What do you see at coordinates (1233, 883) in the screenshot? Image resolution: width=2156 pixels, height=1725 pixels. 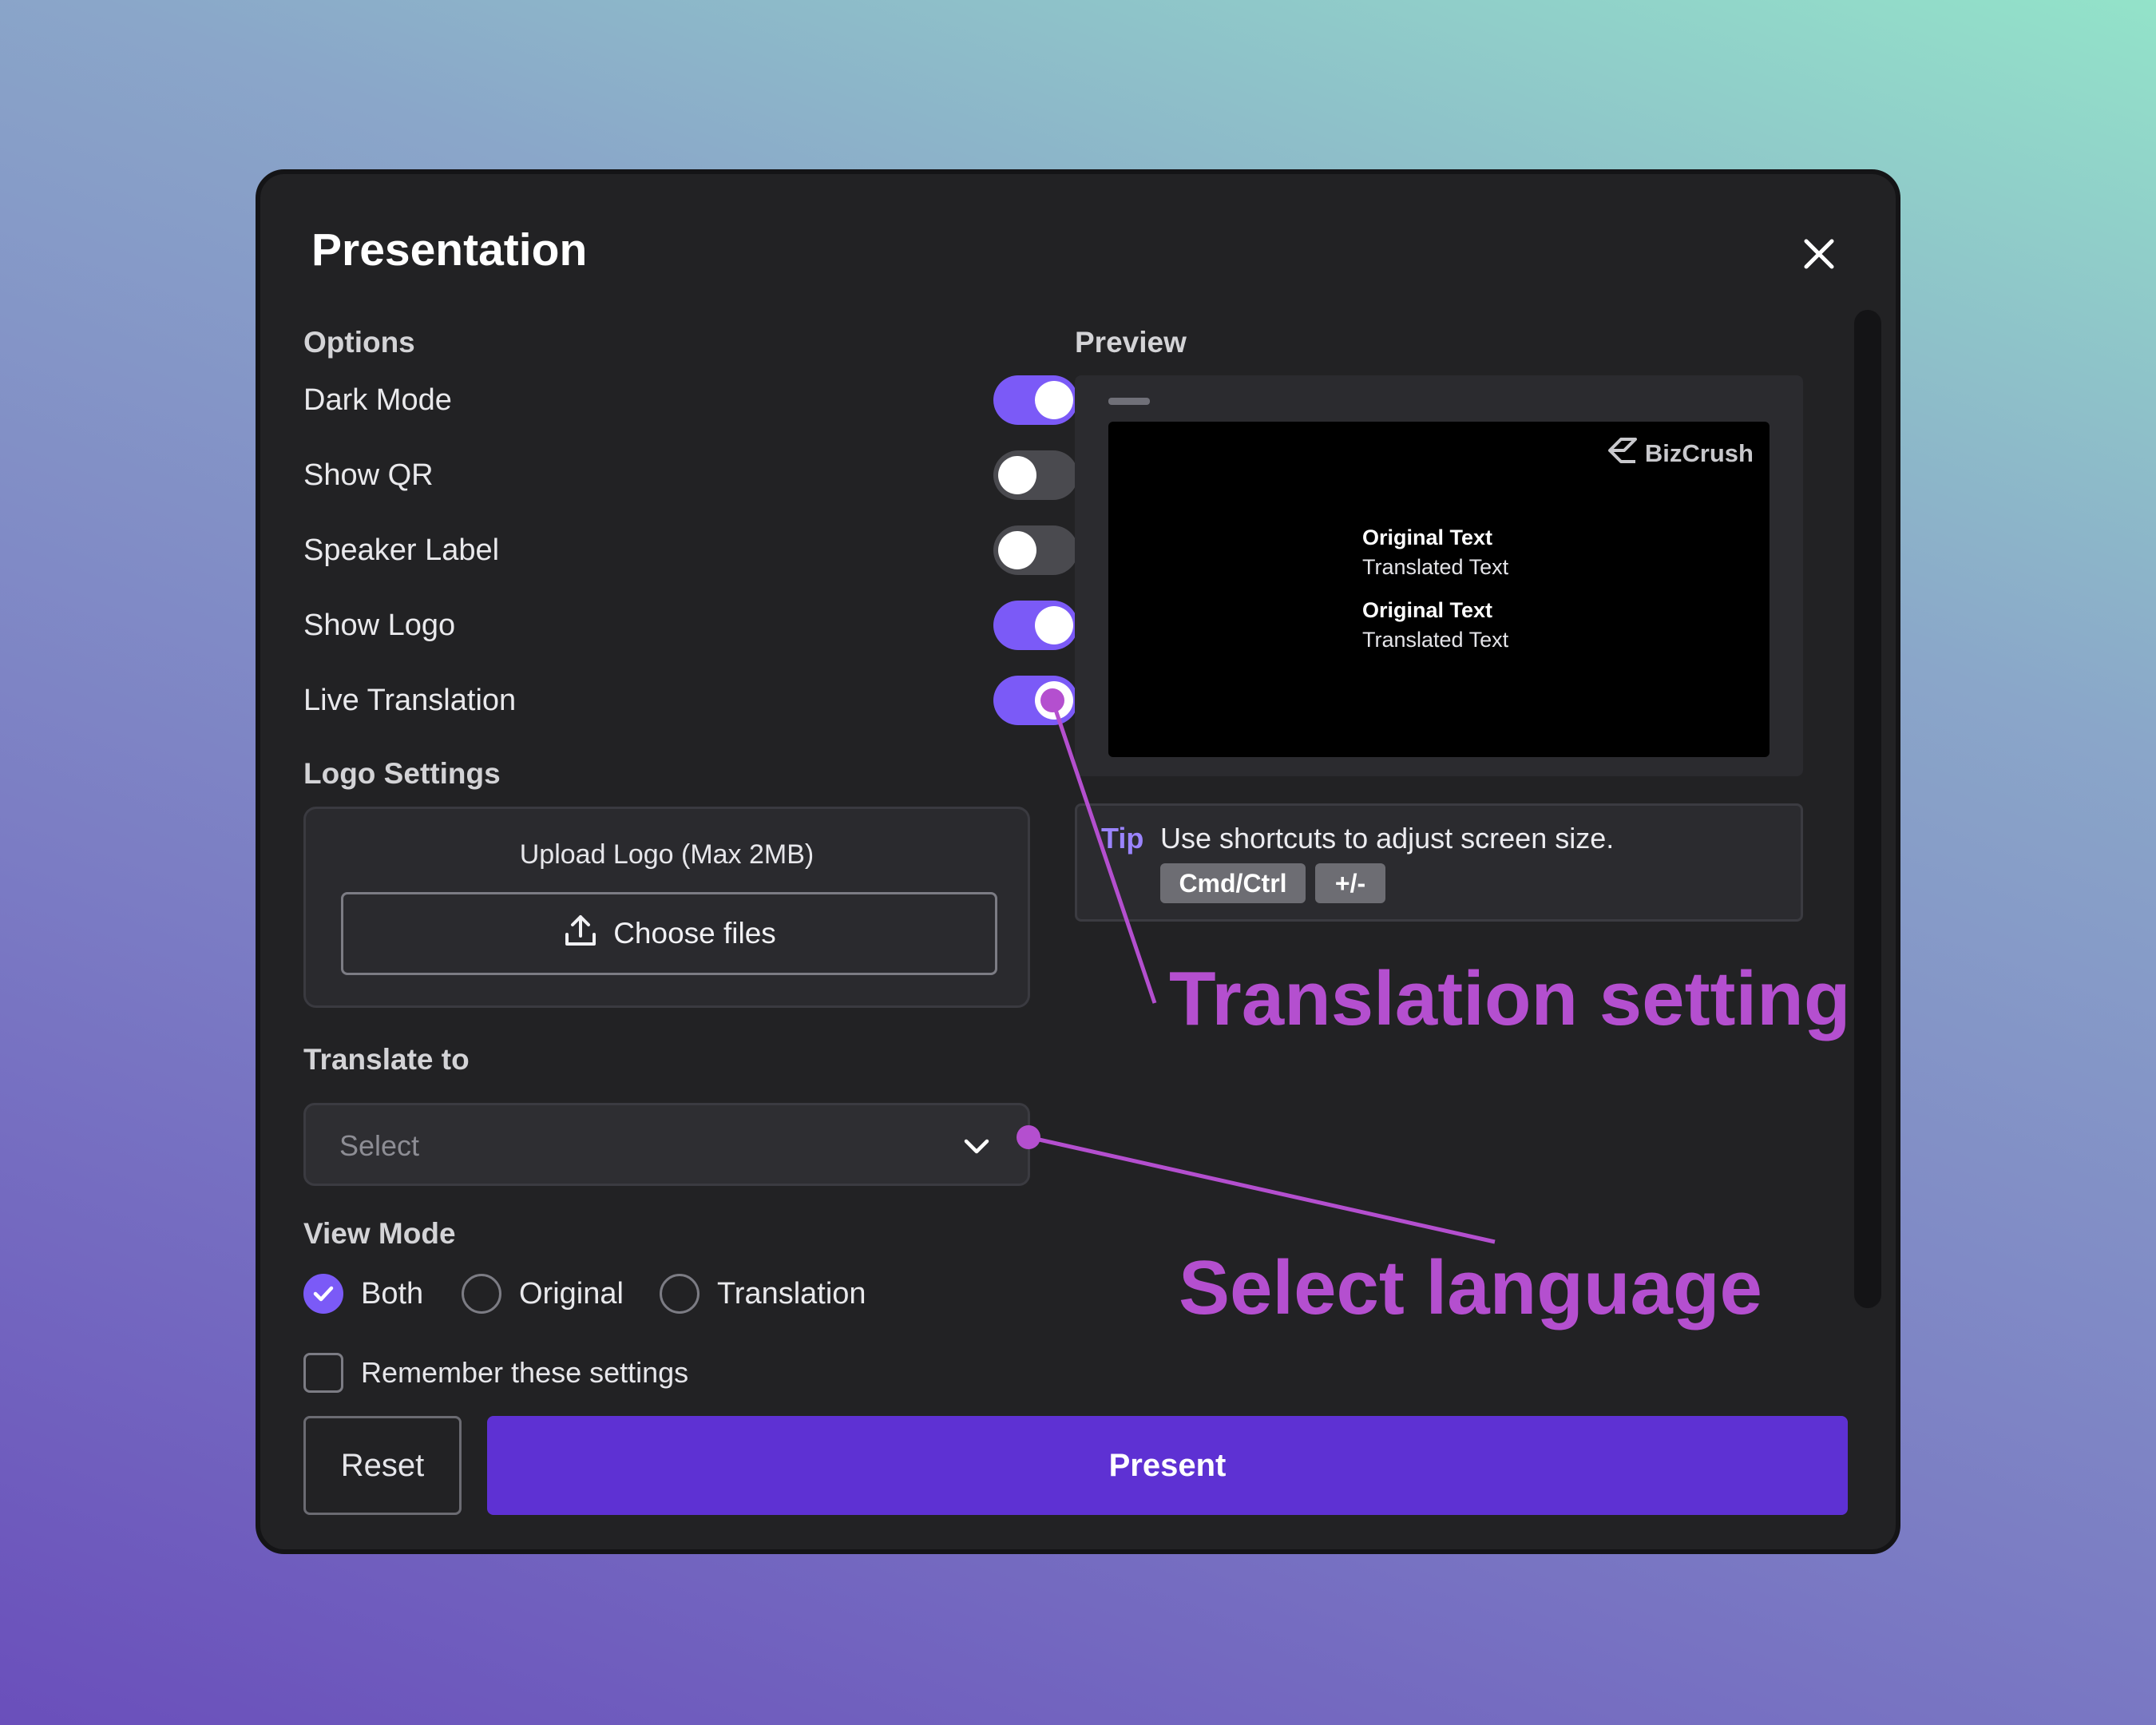 I see `kbd-cmd-ctrl: Cmd/Ctrl` at bounding box center [1233, 883].